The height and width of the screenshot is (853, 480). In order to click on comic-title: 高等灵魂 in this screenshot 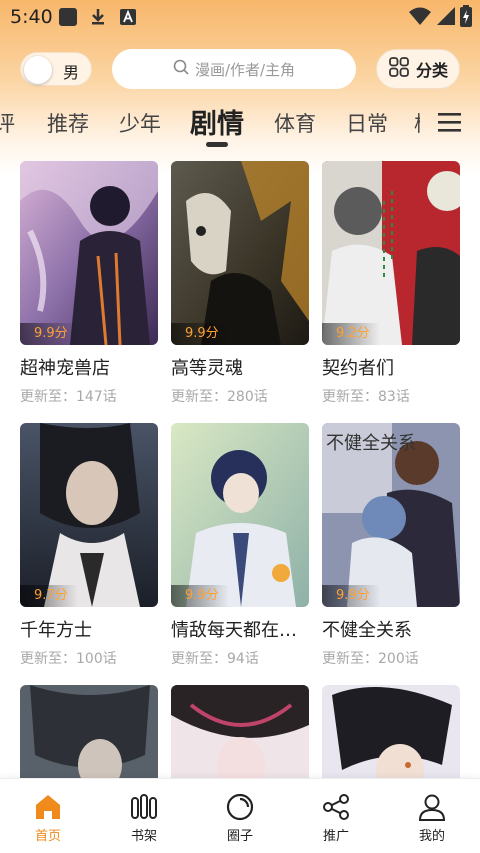, I will do `click(240, 367)`.